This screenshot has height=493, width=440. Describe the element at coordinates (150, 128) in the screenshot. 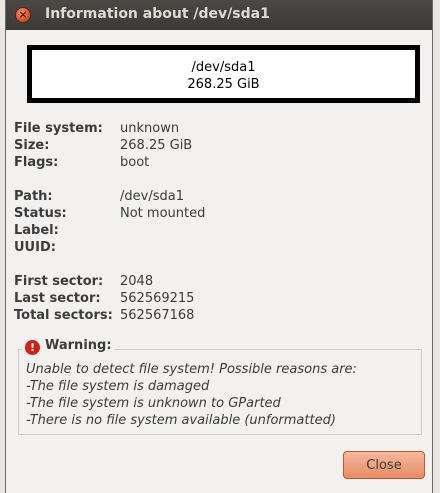

I see `filesystem-value: unknown` at that location.